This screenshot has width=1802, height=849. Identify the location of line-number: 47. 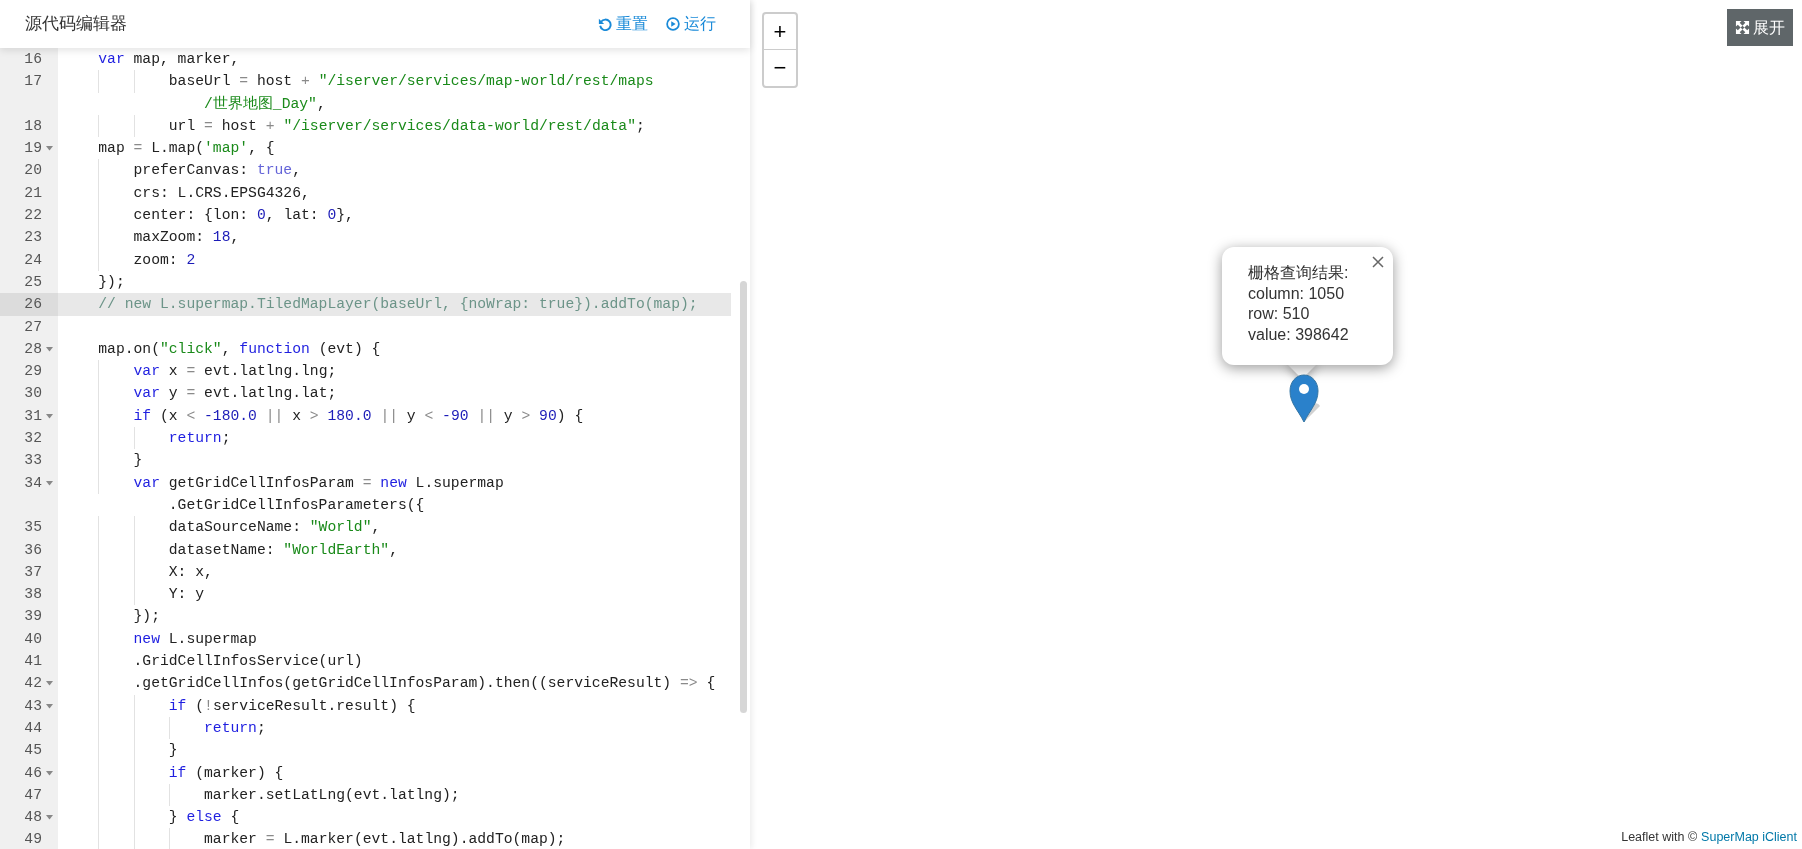
(33, 795).